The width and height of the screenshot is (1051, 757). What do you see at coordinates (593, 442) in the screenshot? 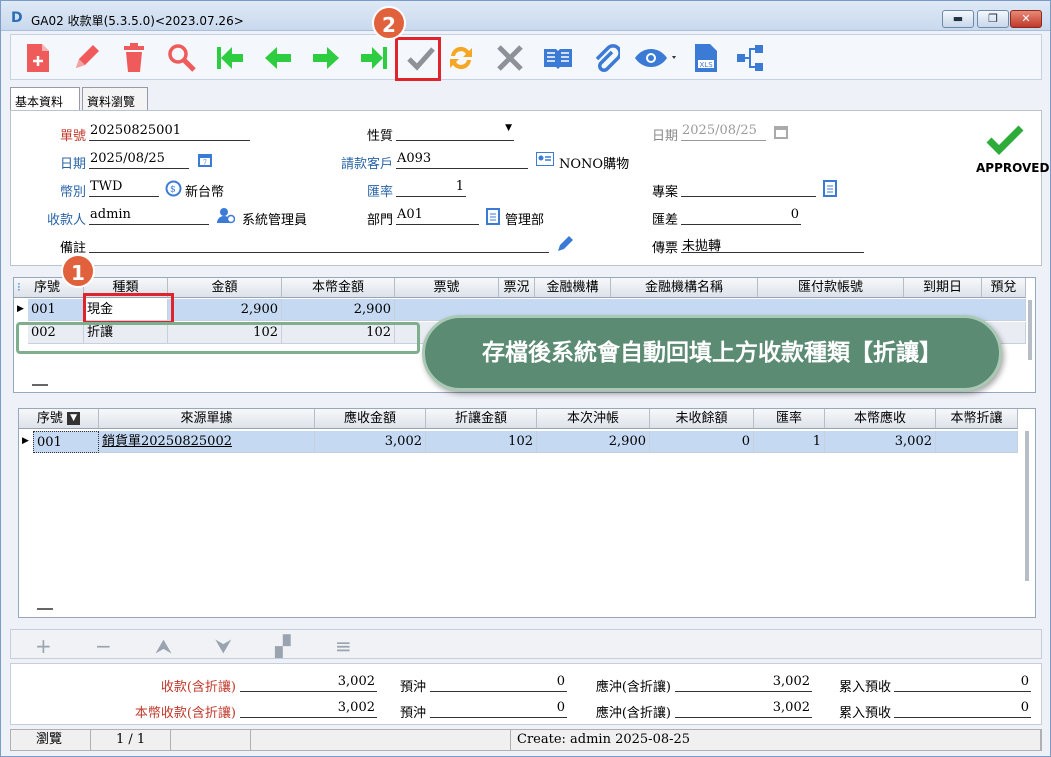
I see `grid2-cell-offset: 2,900` at bounding box center [593, 442].